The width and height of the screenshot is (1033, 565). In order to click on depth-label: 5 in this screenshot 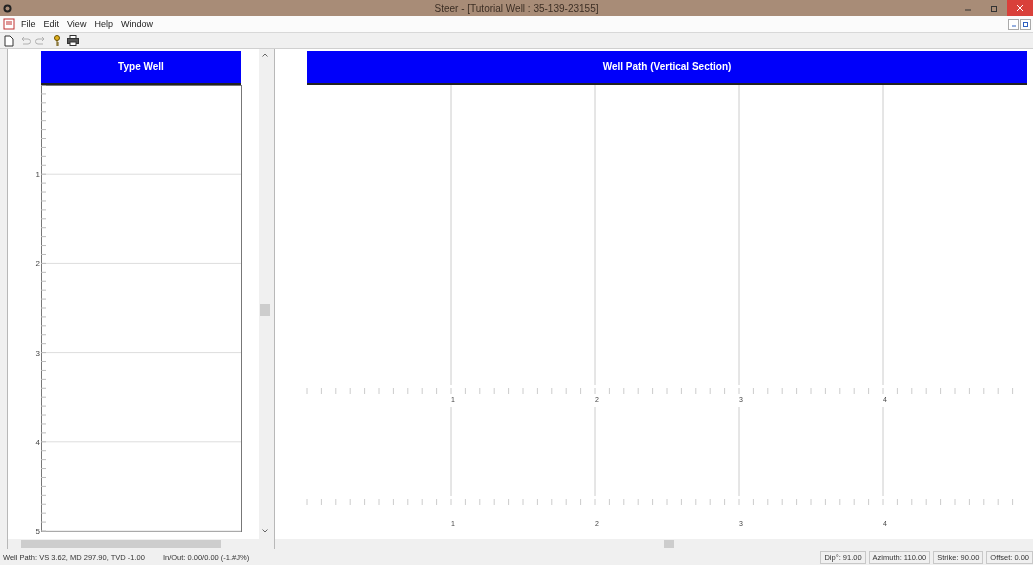, I will do `click(37, 531)`.